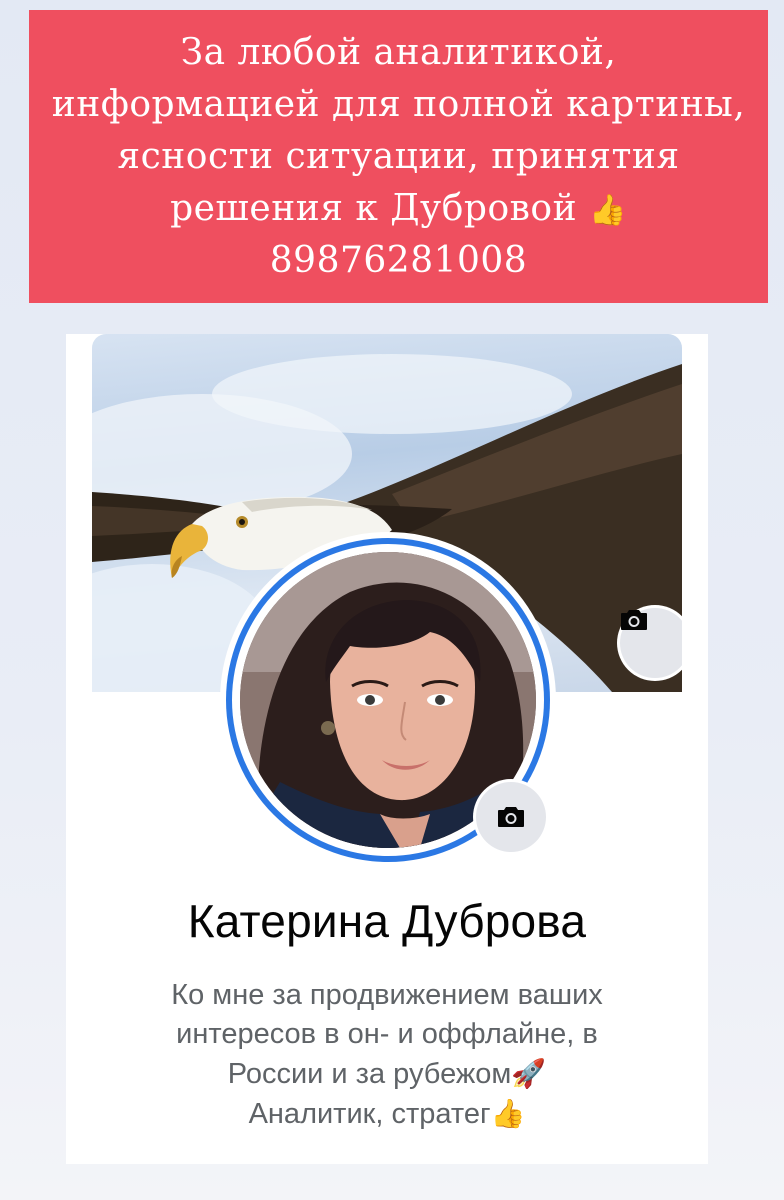 This screenshot has width=784, height=1200. Describe the element at coordinates (387, 1034) in the screenshot. I see `bio-line: интересов в он- и оффлайне, в` at that location.